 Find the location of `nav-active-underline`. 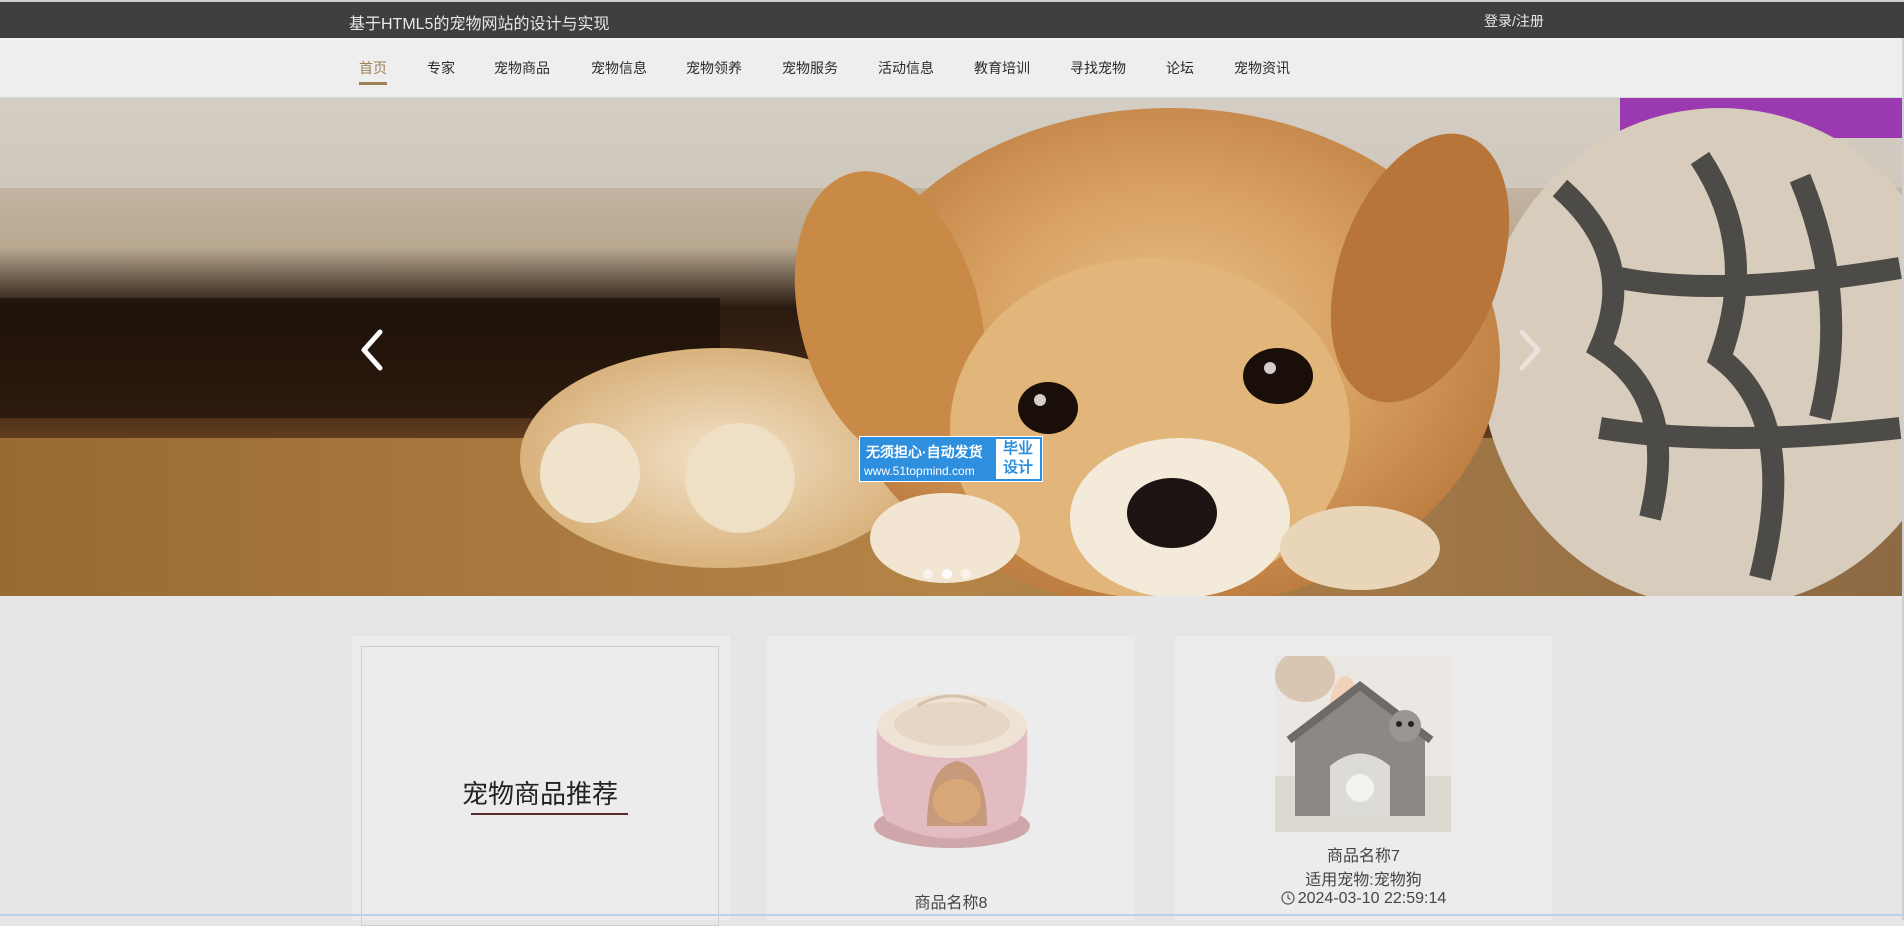

nav-active-underline is located at coordinates (373, 83).